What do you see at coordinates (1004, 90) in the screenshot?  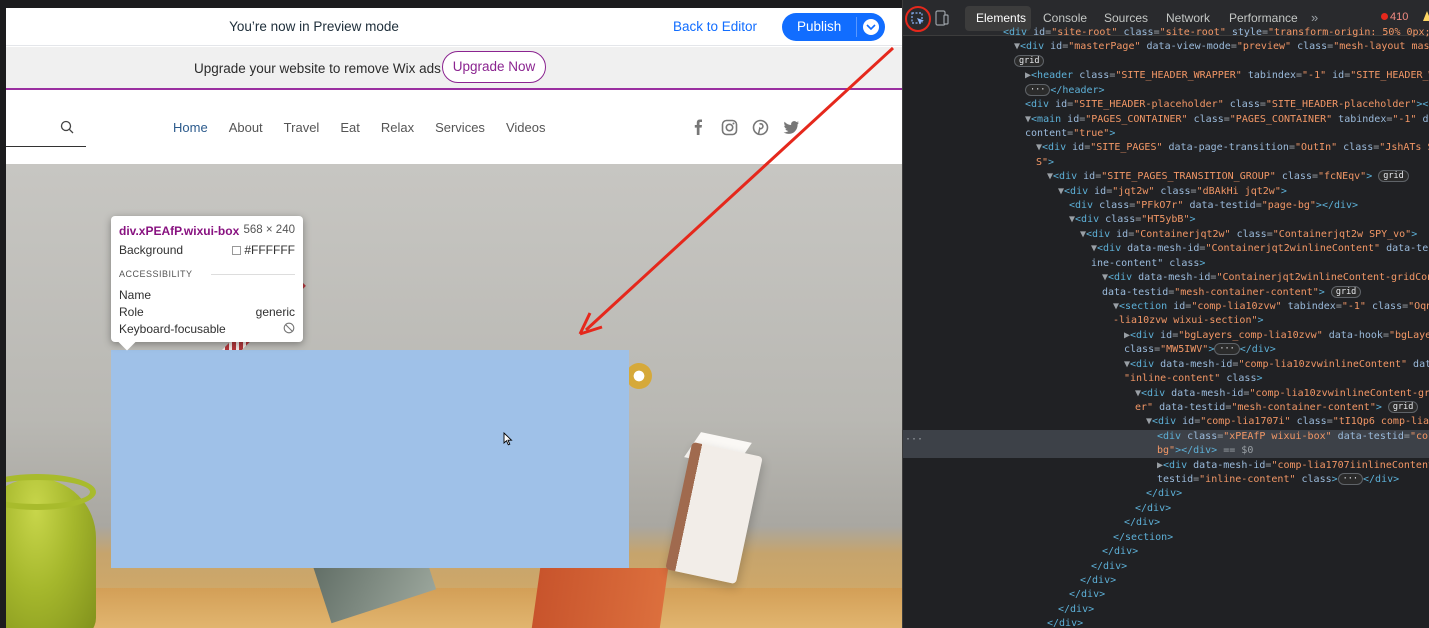 I see `dom-node-line: ··· </header>` at bounding box center [1004, 90].